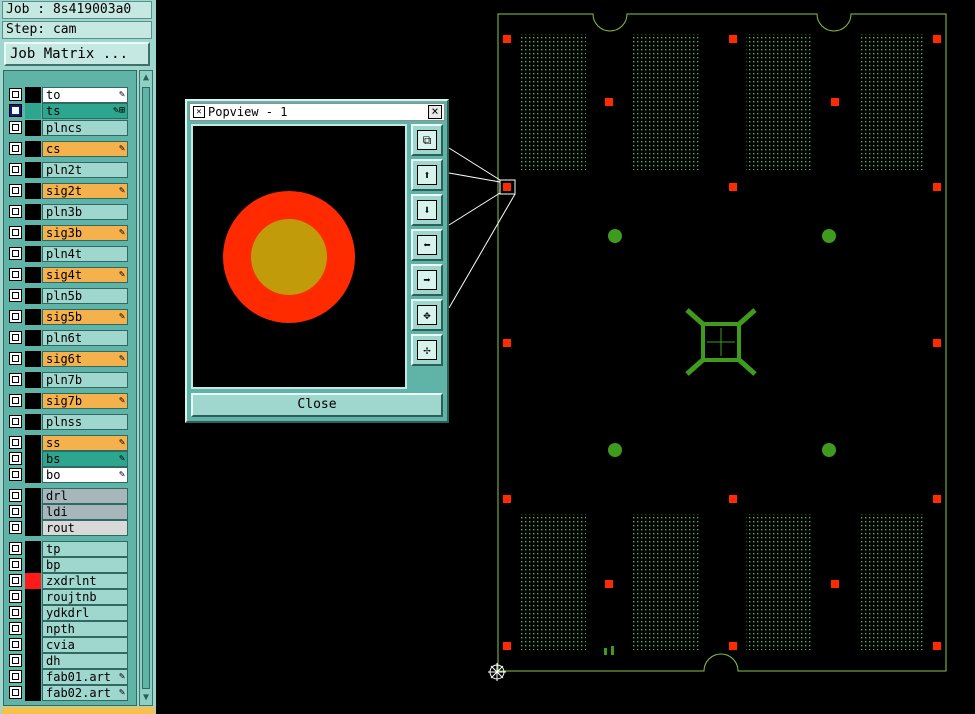 Image resolution: width=975 pixels, height=714 pixels. I want to click on layer-name: pln7b, so click(85, 380).